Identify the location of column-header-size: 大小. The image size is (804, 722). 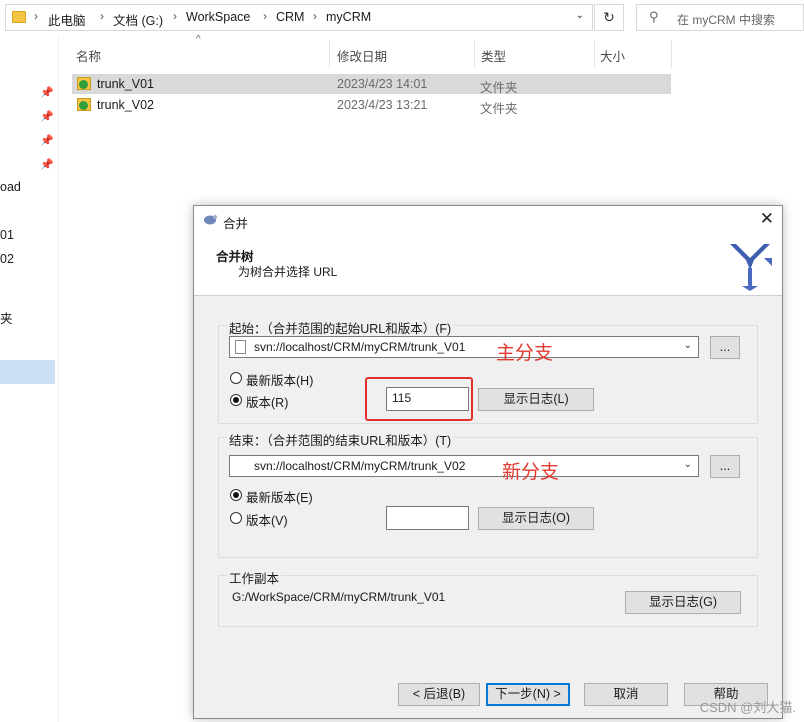
(612, 55).